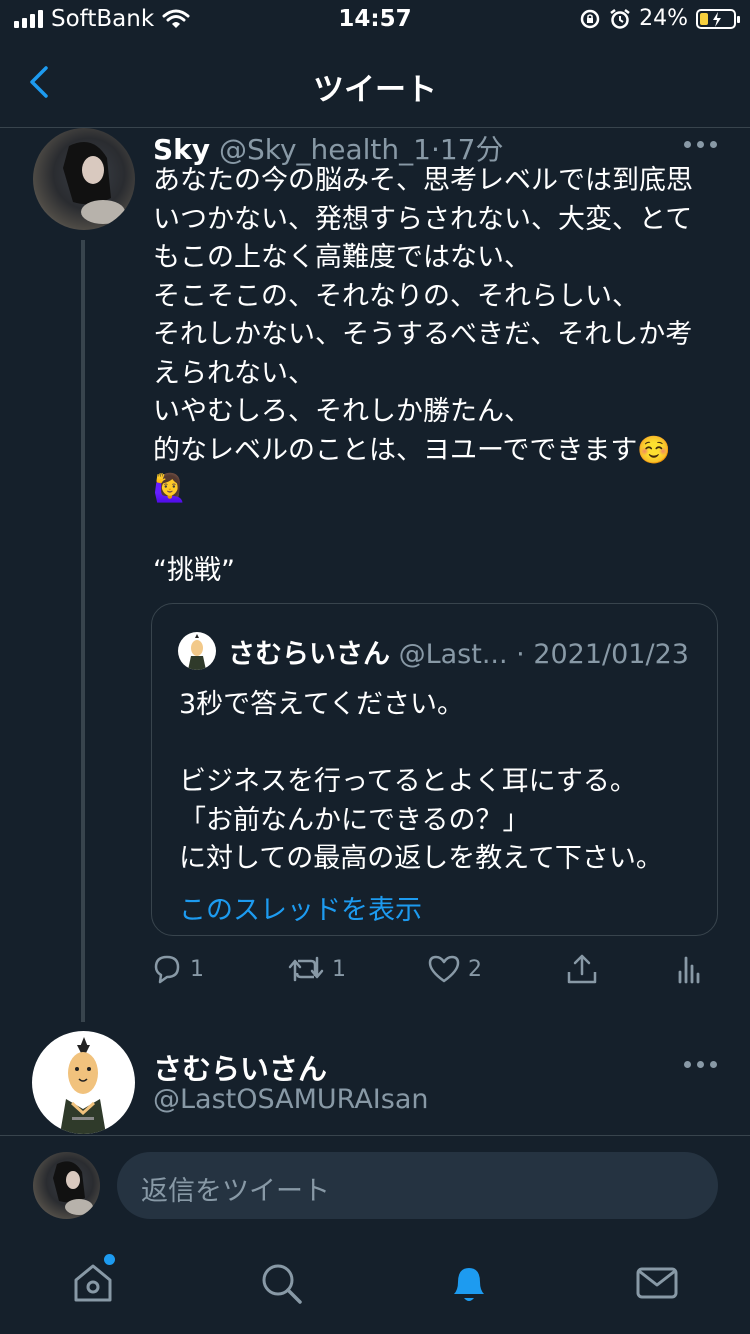 The width and height of the screenshot is (750, 1334). What do you see at coordinates (620, 18) in the screenshot?
I see `alarm-icon` at bounding box center [620, 18].